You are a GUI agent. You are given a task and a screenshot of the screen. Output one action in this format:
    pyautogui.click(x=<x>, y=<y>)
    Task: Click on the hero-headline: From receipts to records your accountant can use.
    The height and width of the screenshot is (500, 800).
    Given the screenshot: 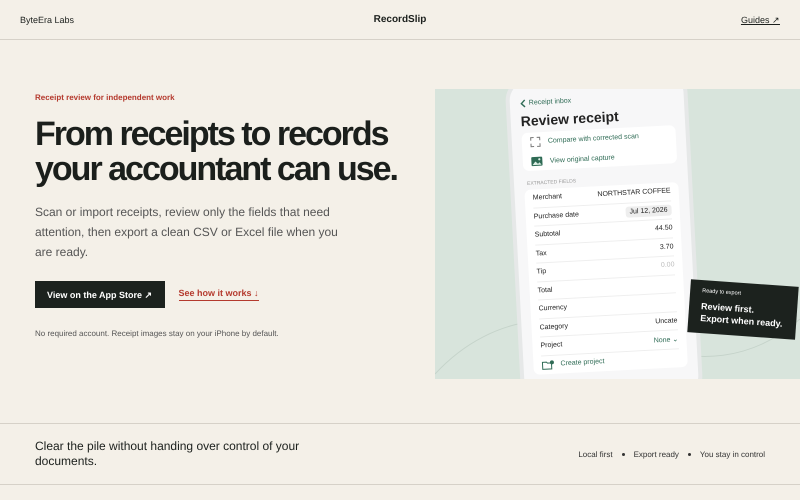 What is the action you would take?
    pyautogui.click(x=216, y=152)
    